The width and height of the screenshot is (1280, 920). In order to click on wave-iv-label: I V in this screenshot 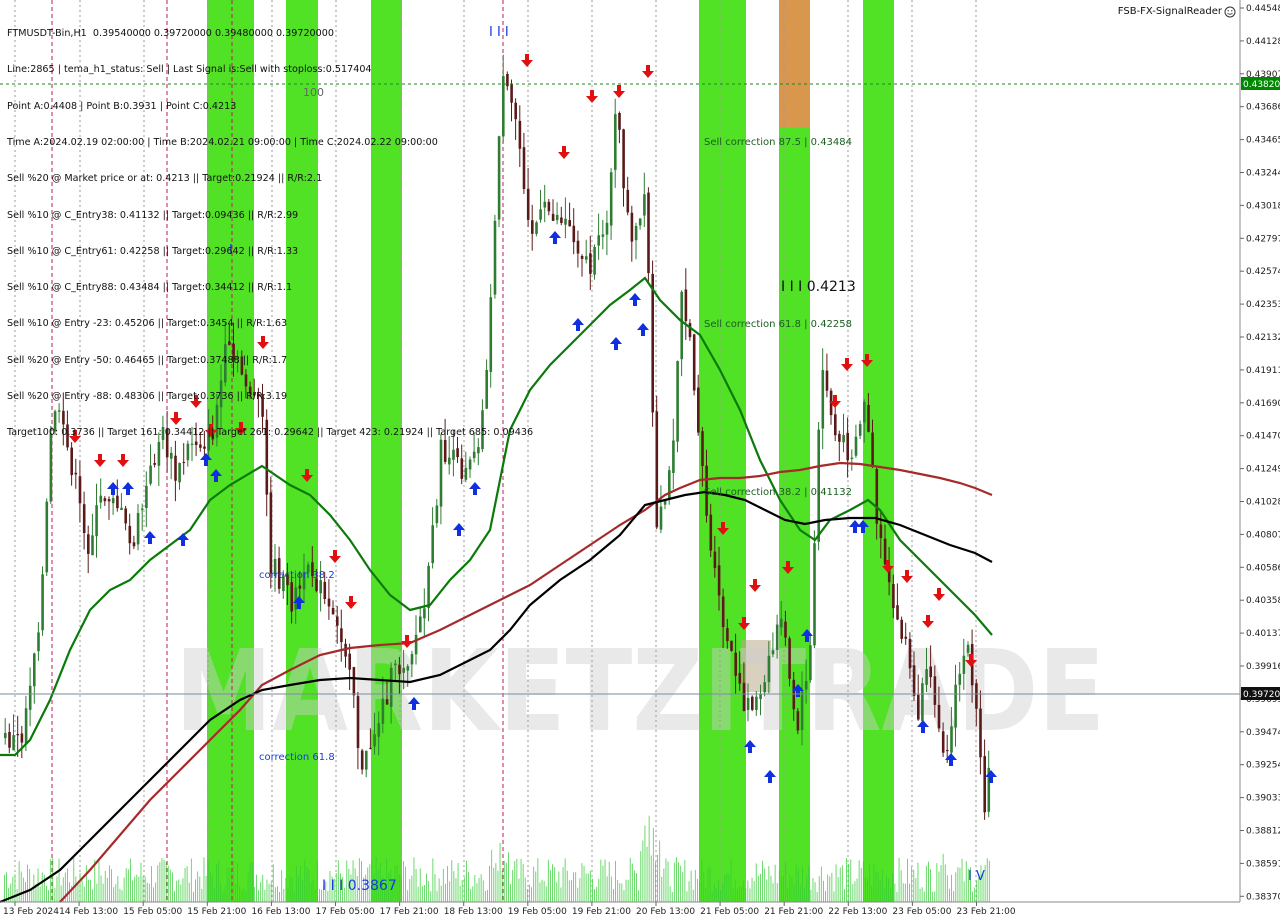, I will do `click(976, 876)`.